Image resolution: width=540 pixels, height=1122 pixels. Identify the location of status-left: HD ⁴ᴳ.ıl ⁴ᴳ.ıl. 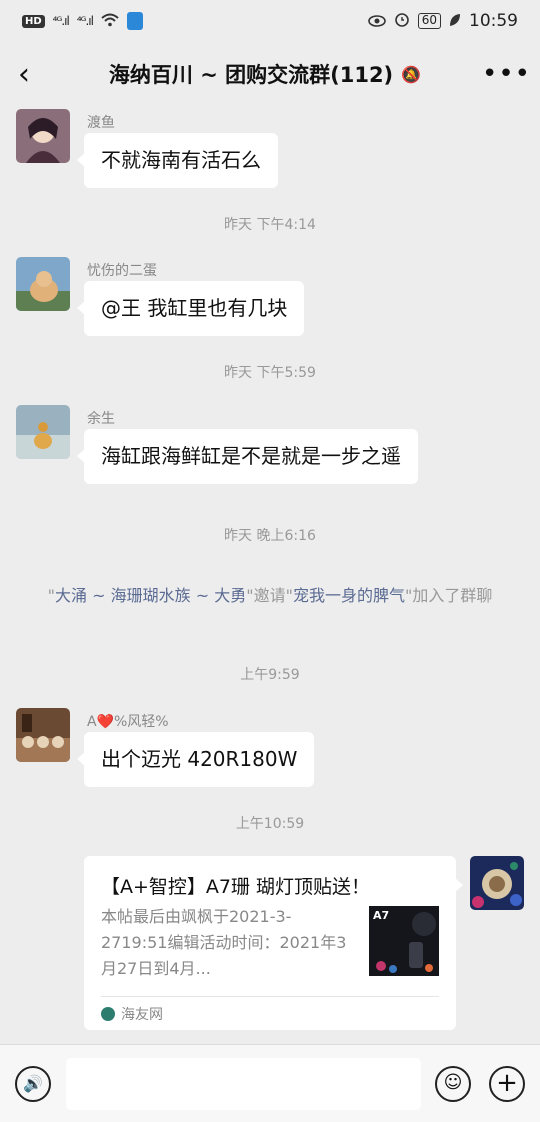
(82, 21).